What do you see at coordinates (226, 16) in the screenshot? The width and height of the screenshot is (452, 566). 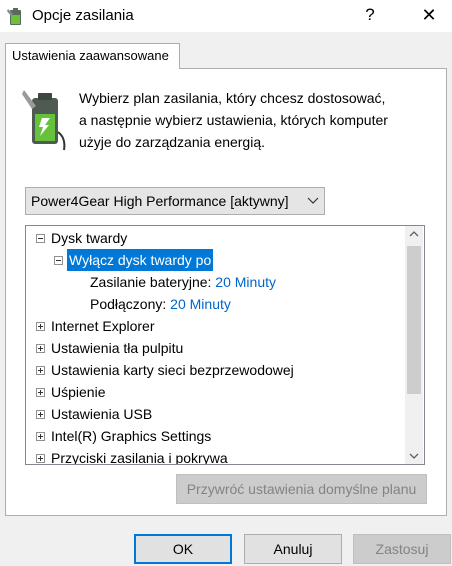 I see `title-bar: Opcje zasilania ? ✕` at bounding box center [226, 16].